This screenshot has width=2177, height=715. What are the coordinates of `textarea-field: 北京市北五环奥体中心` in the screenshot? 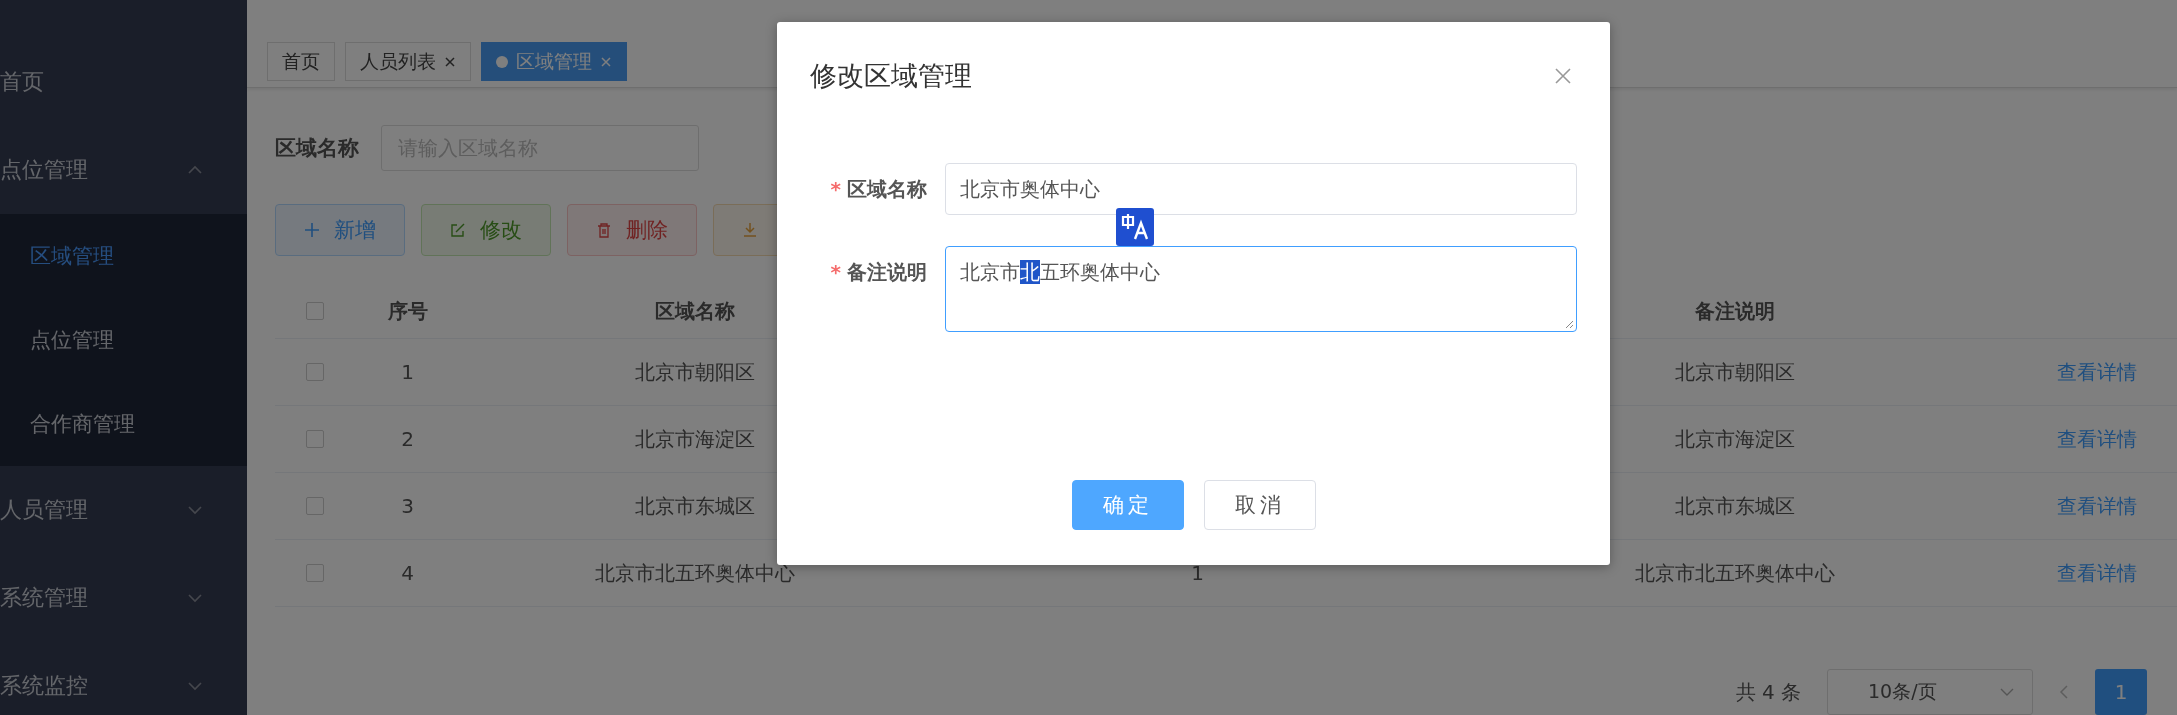 It's located at (1261, 289).